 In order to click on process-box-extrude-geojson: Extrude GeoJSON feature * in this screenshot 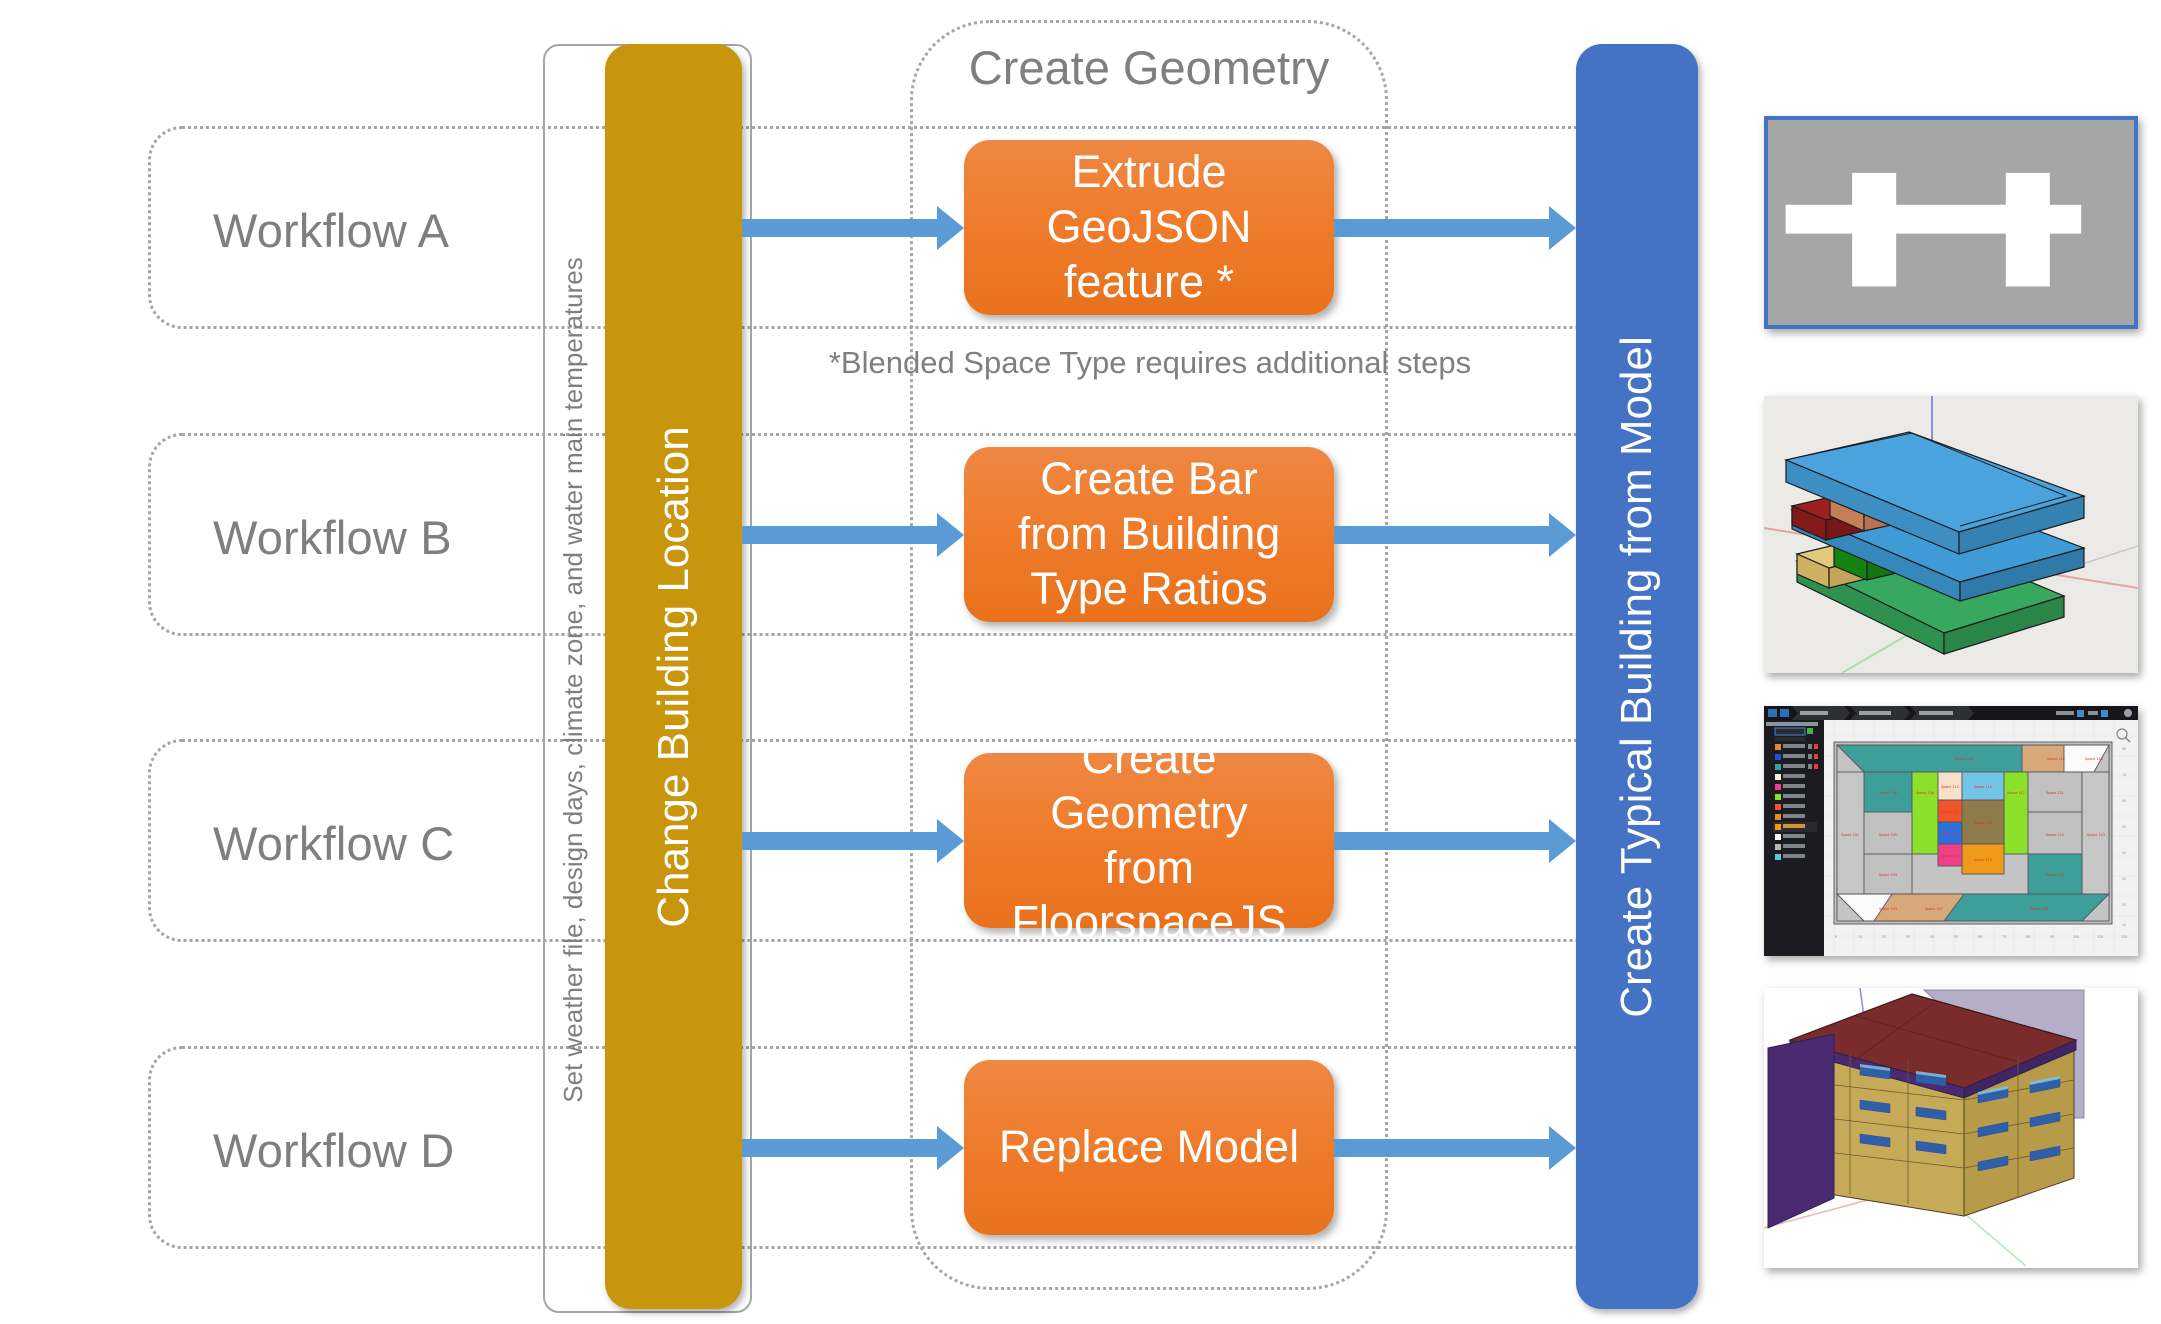, I will do `click(1149, 227)`.